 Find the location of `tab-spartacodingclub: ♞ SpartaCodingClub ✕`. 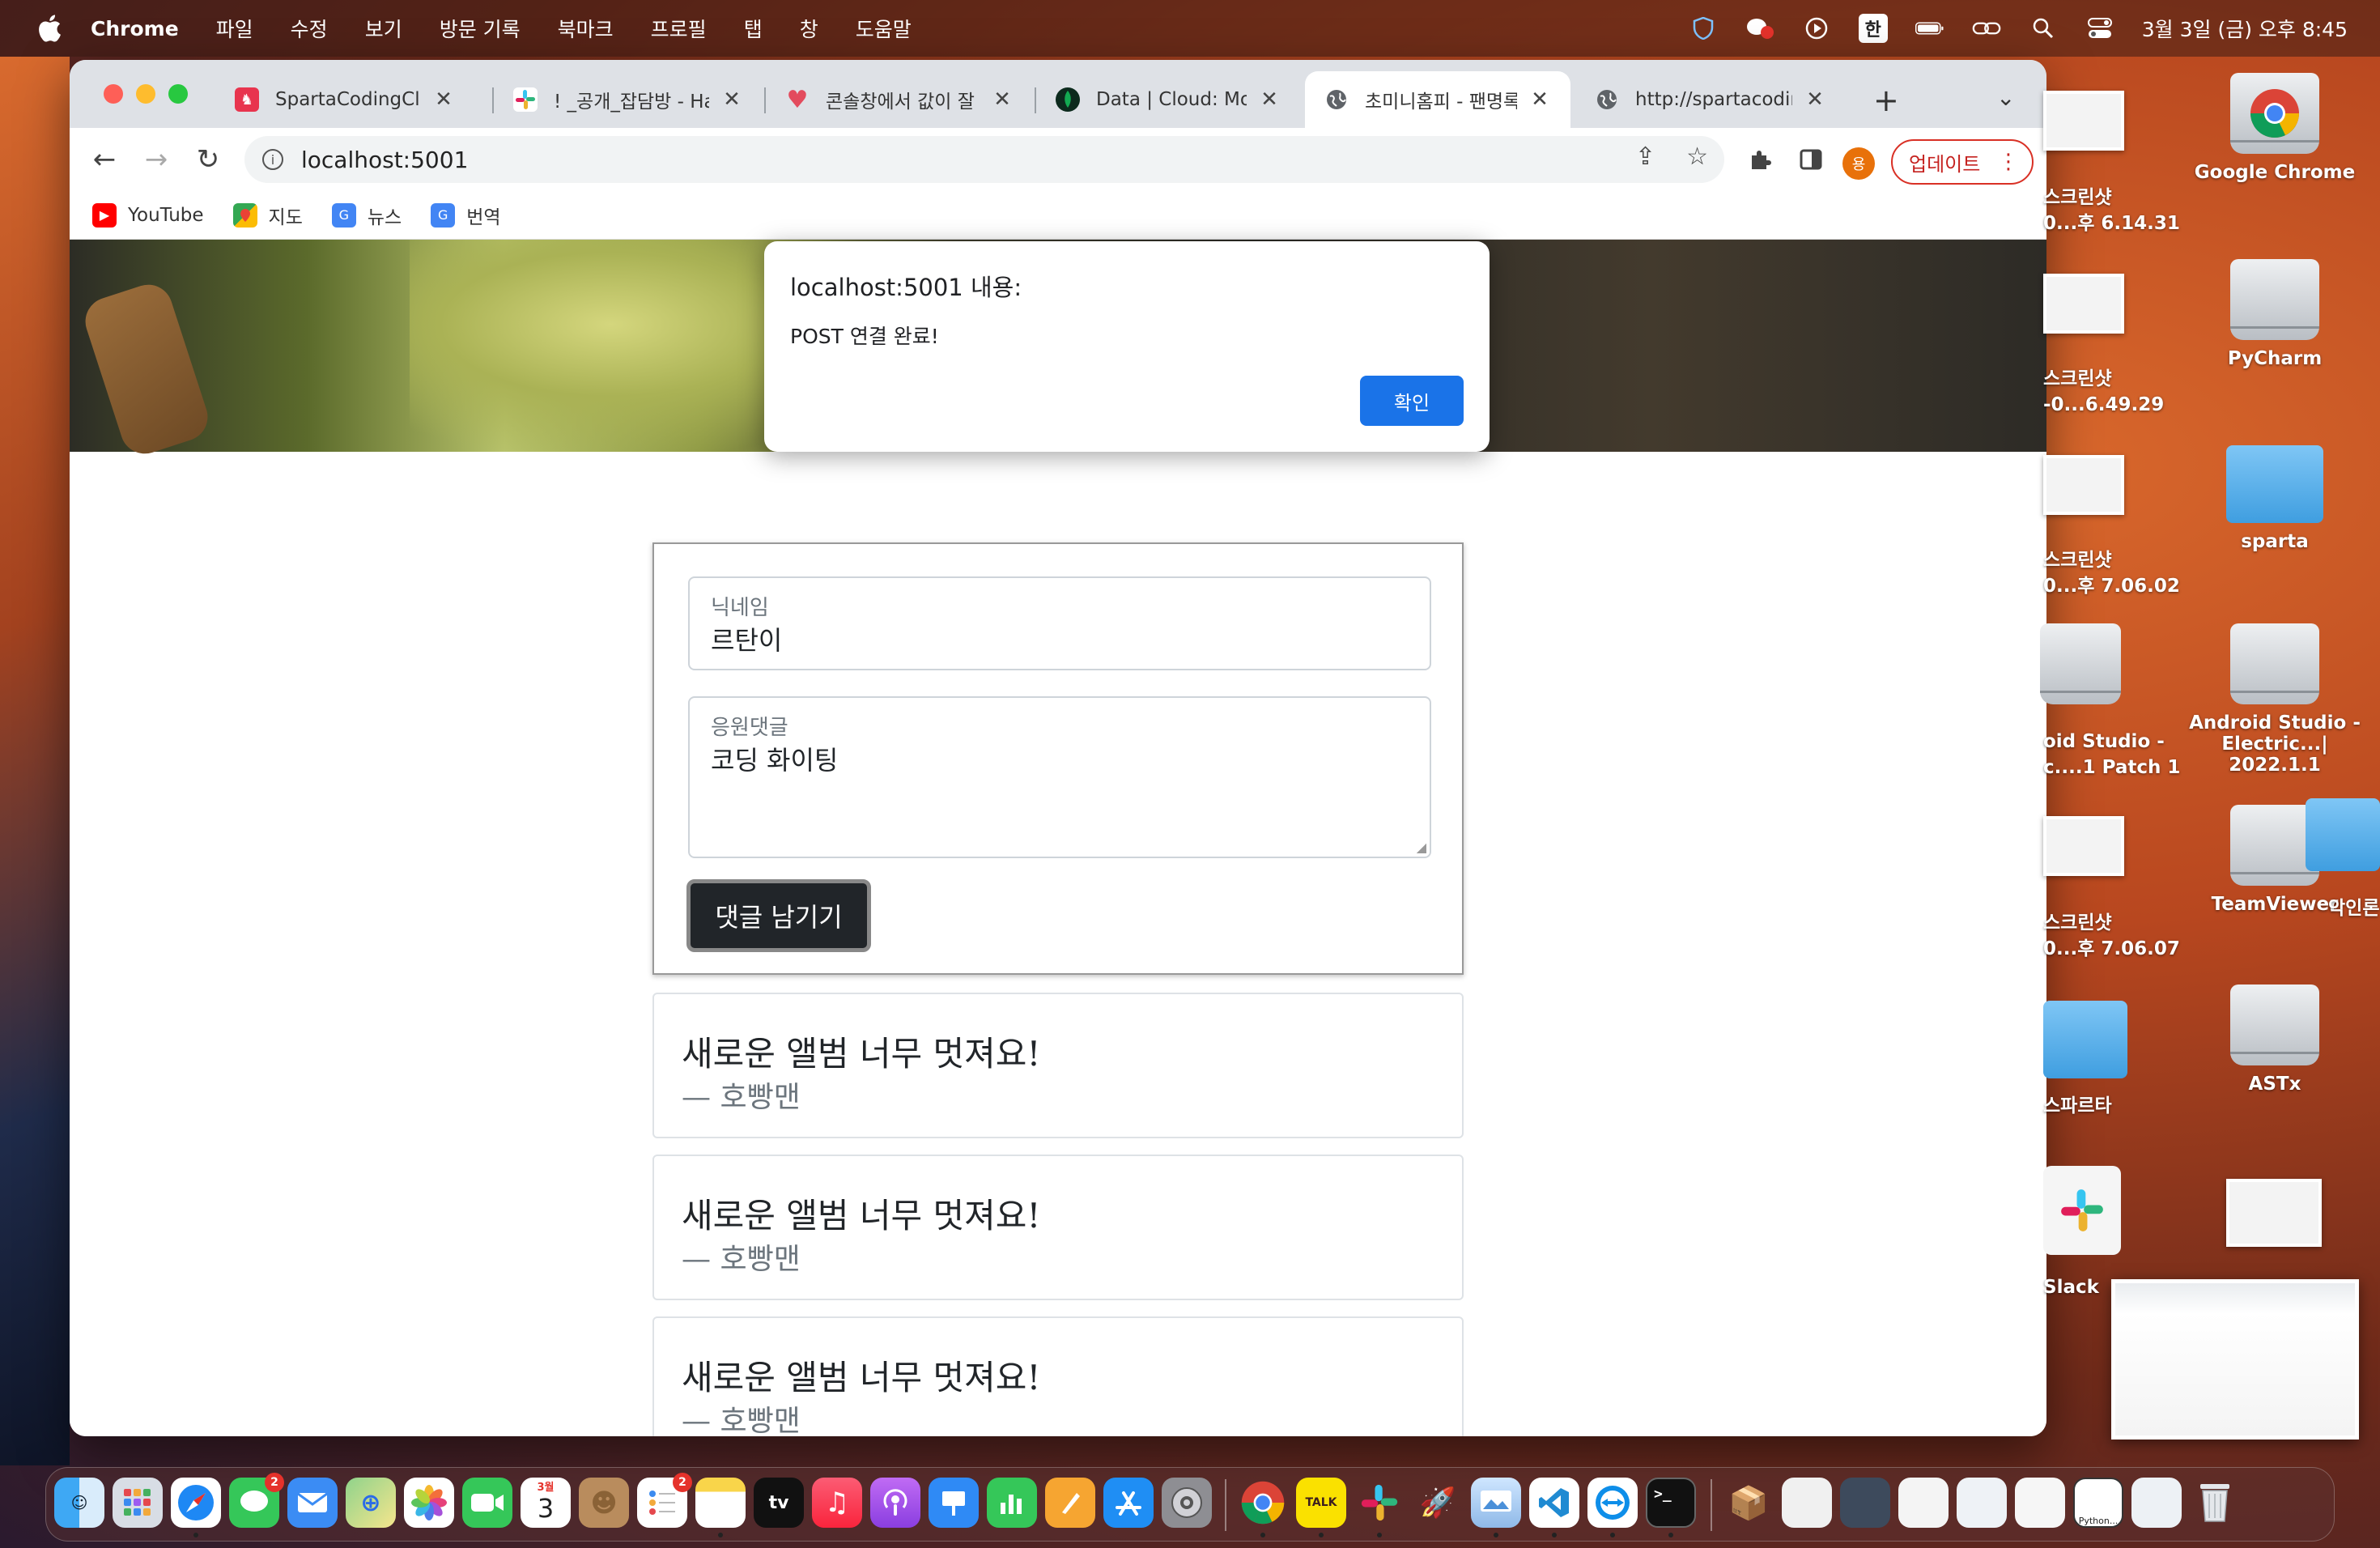

tab-spartacodingclub: ♞ SpartaCodingClub ✕ is located at coordinates (344, 100).